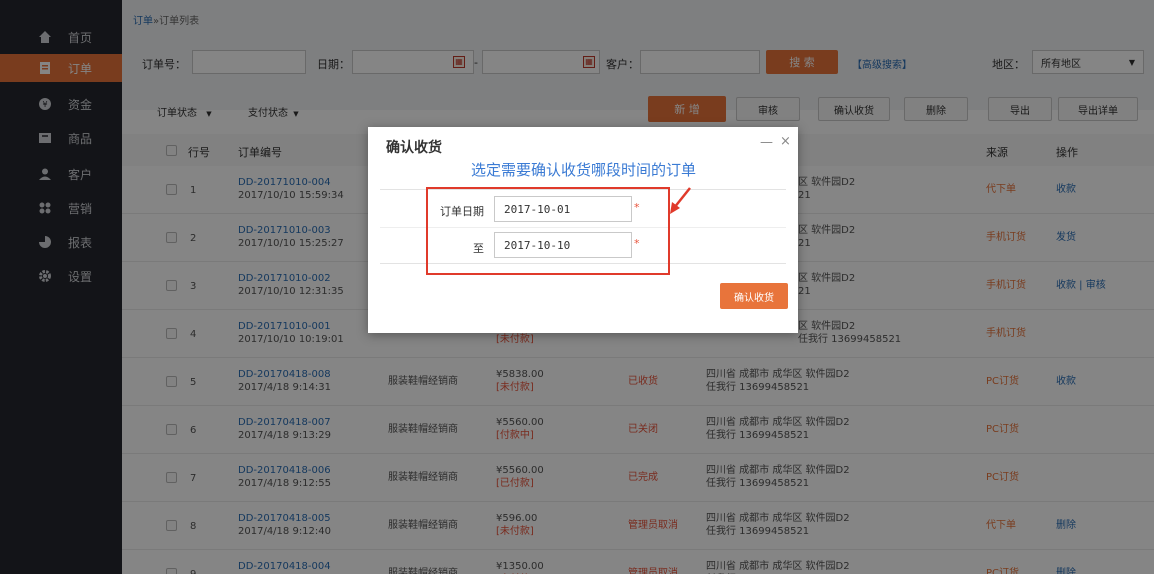 This screenshot has width=1154, height=574. What do you see at coordinates (766, 142) in the screenshot?
I see `minimize-icon: —` at bounding box center [766, 142].